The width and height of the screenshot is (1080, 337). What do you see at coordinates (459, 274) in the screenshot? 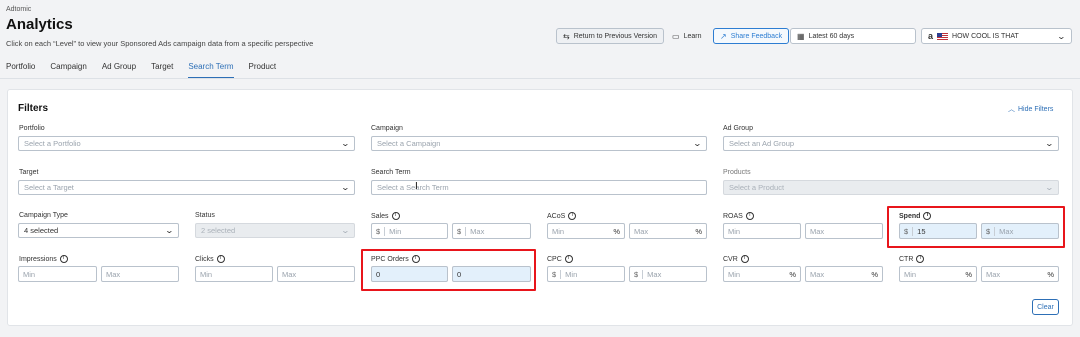
I see `ppc-orders-max-value: 0` at bounding box center [459, 274].